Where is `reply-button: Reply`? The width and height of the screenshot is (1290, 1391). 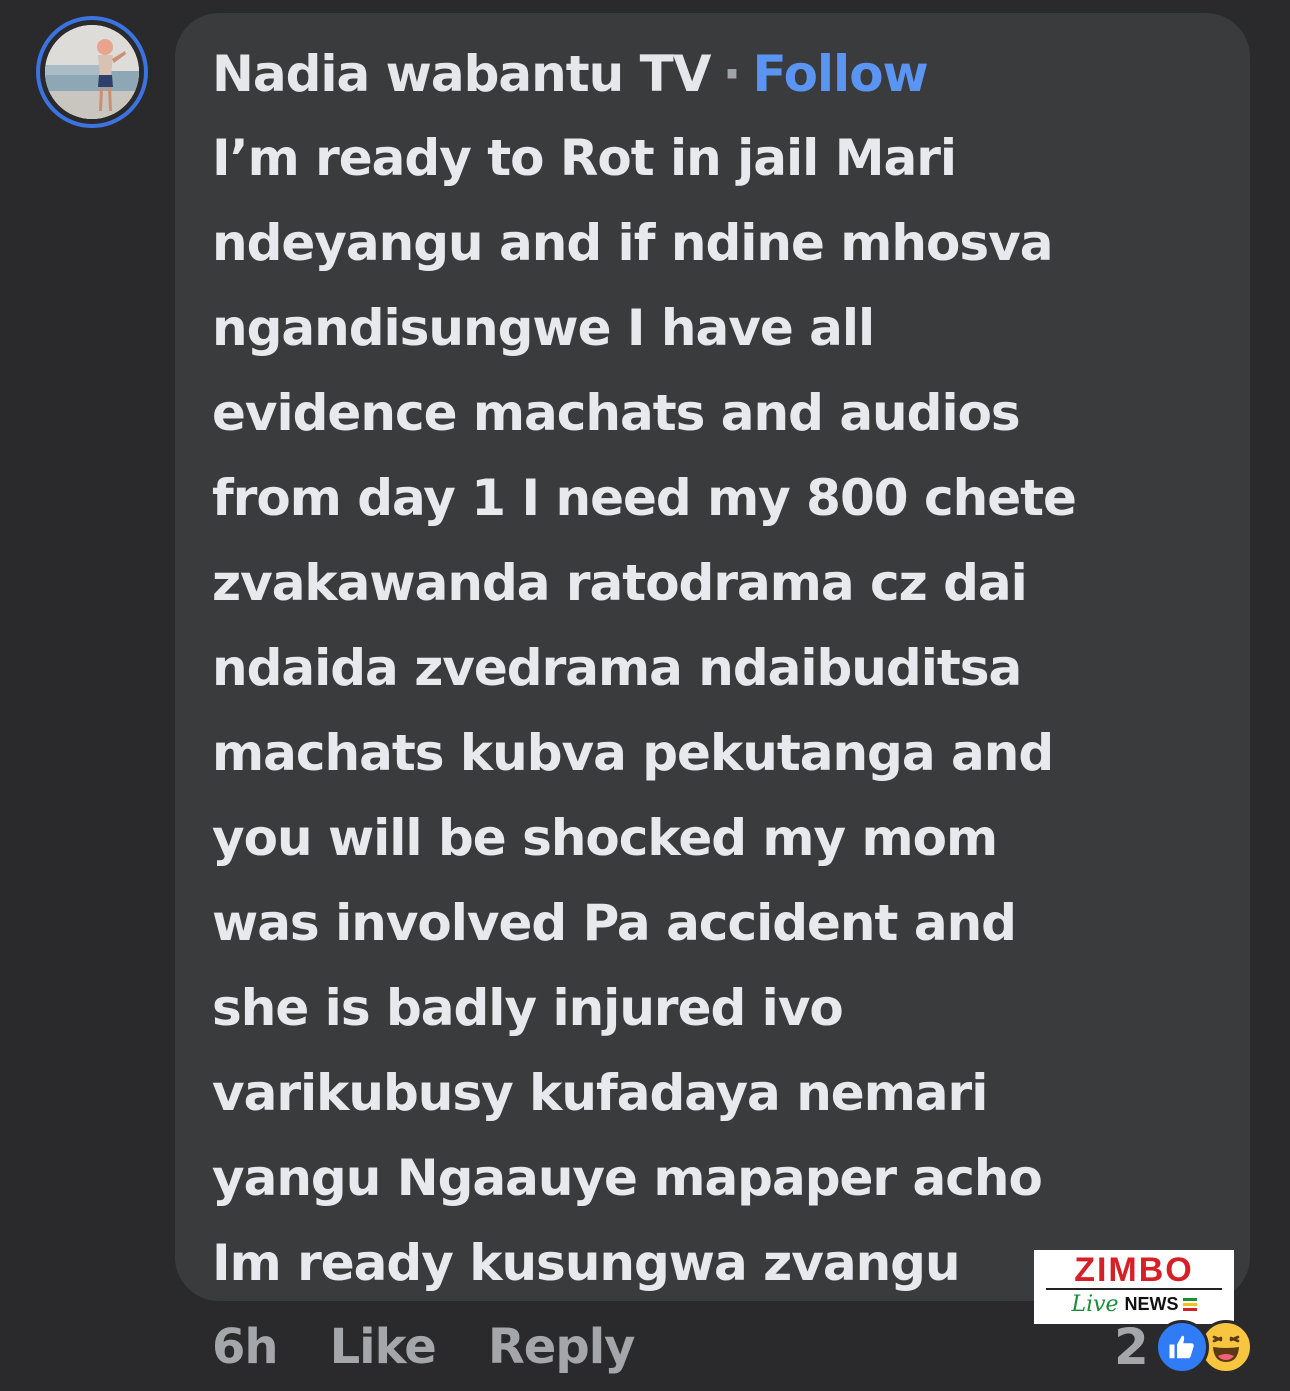 reply-button: Reply is located at coordinates (562, 1347).